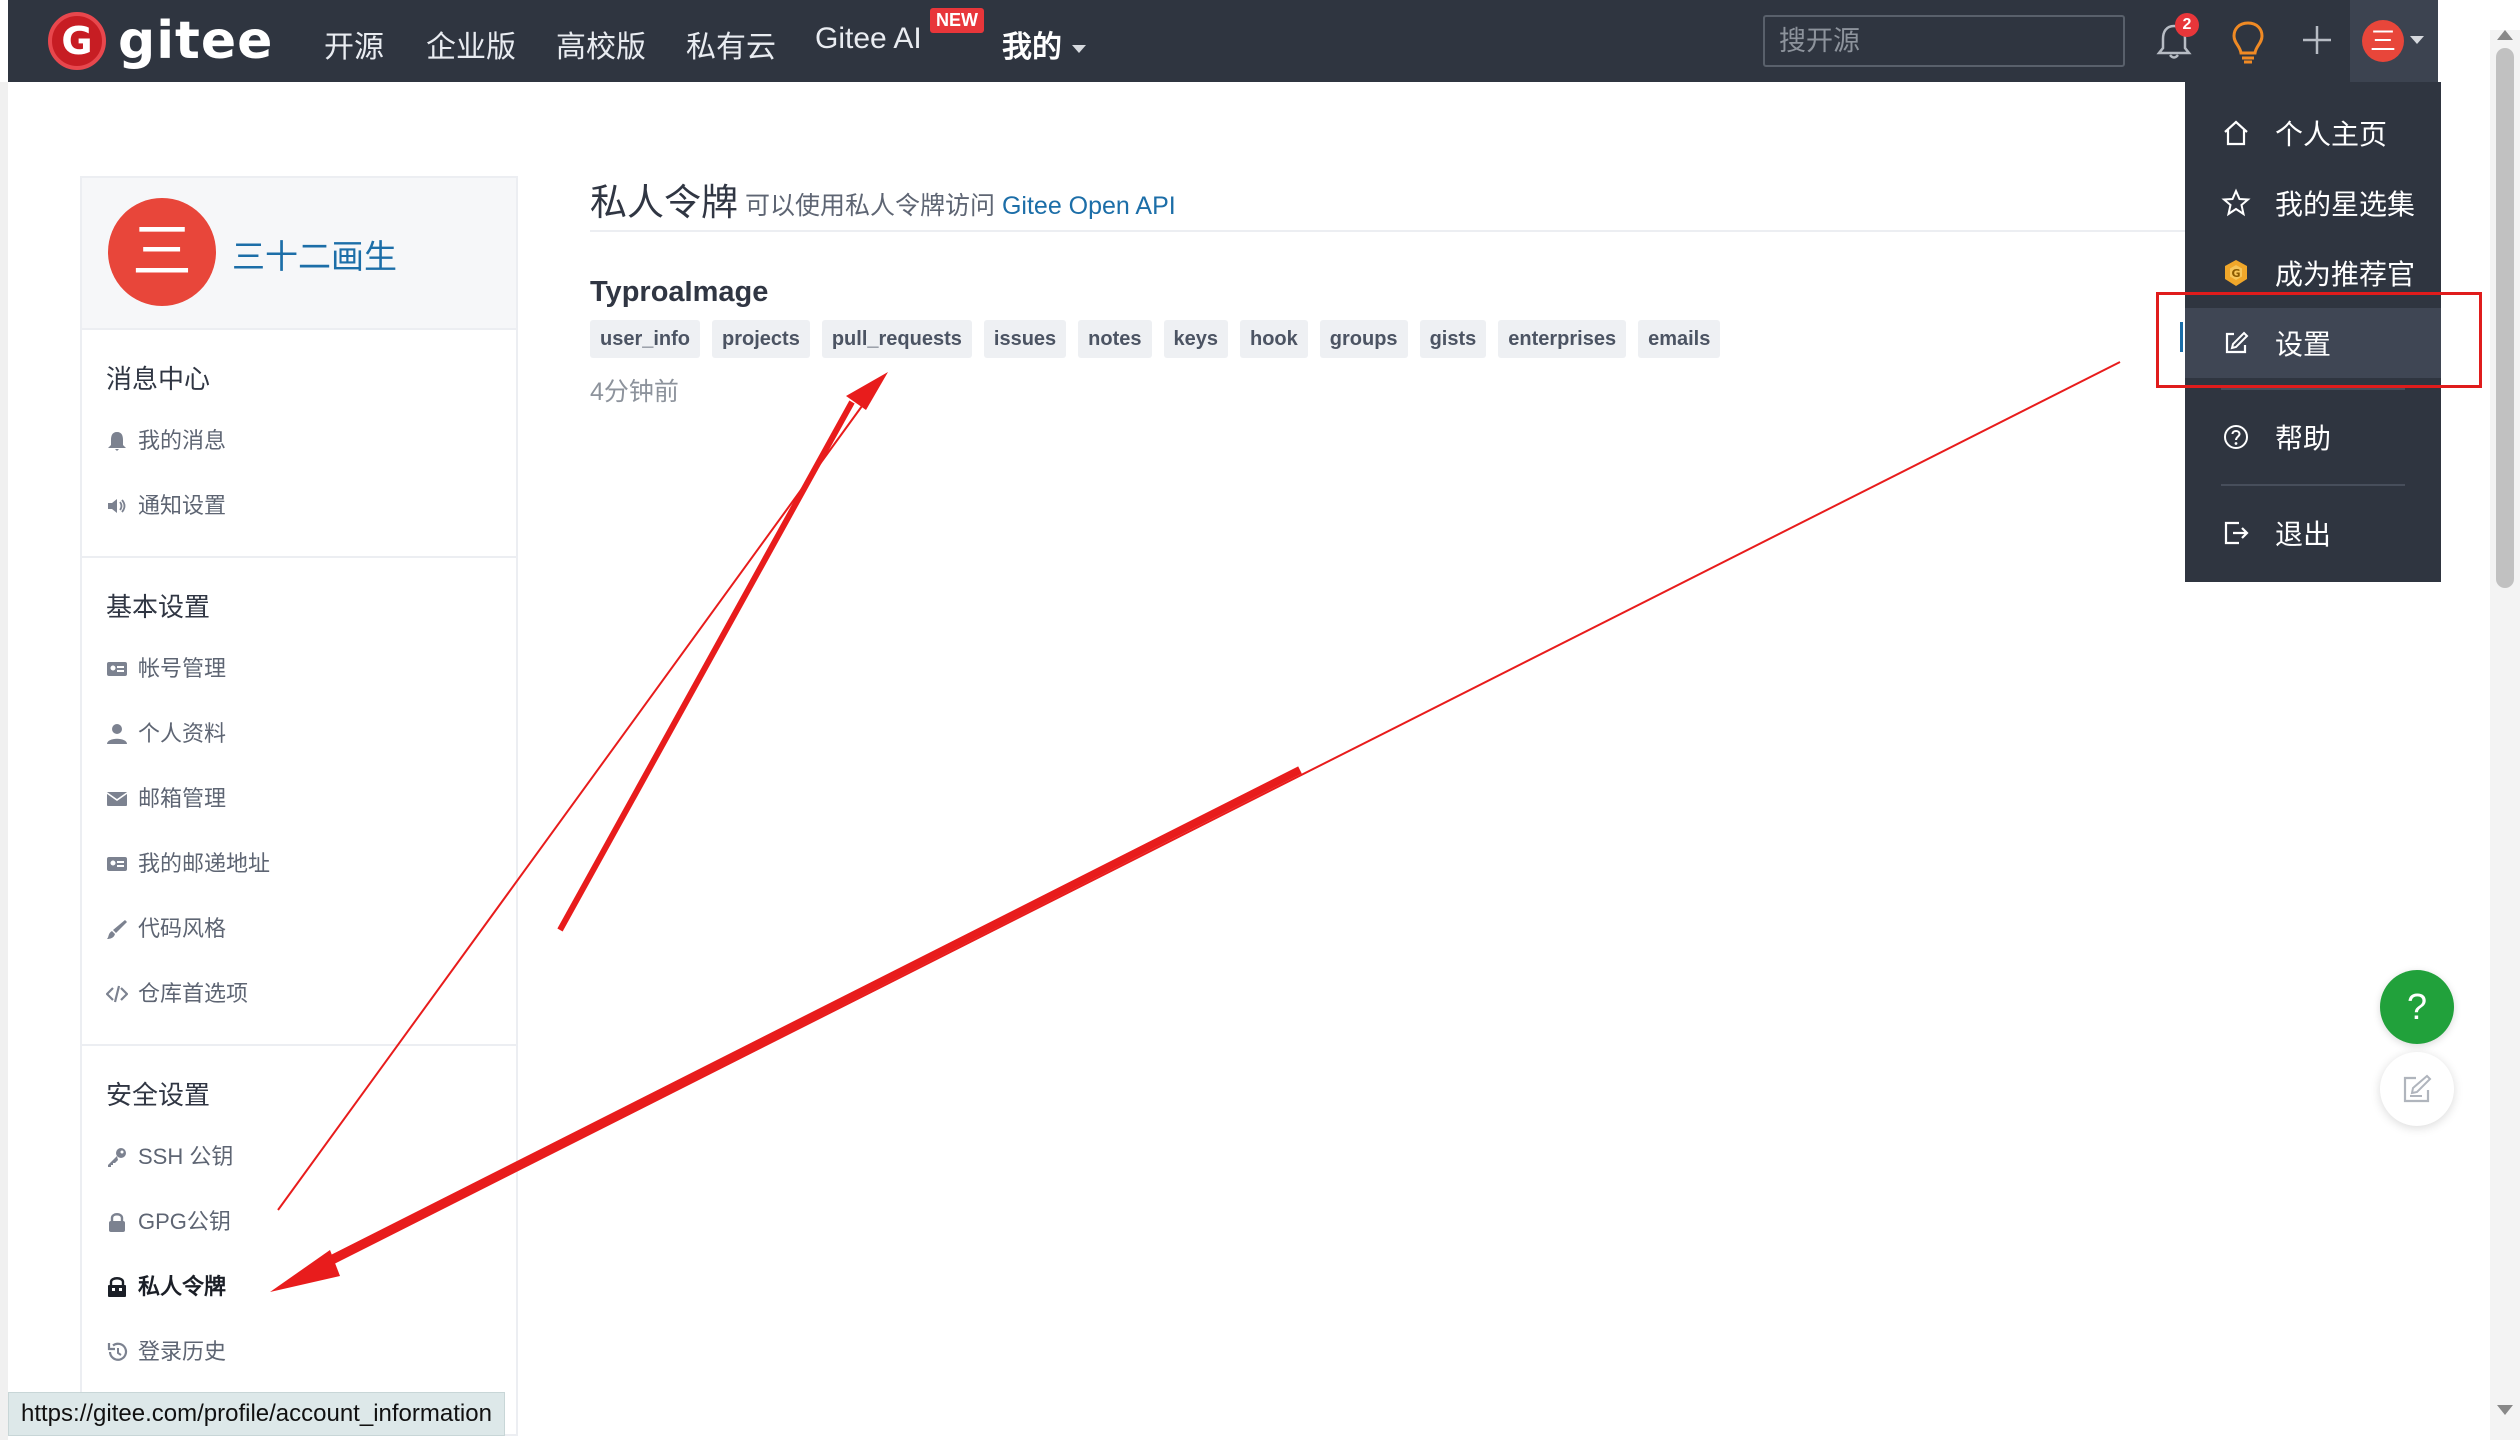 The height and width of the screenshot is (1440, 2520). What do you see at coordinates (2313, 133) in the screenshot?
I see `menu-item-homepage: 个人主页` at bounding box center [2313, 133].